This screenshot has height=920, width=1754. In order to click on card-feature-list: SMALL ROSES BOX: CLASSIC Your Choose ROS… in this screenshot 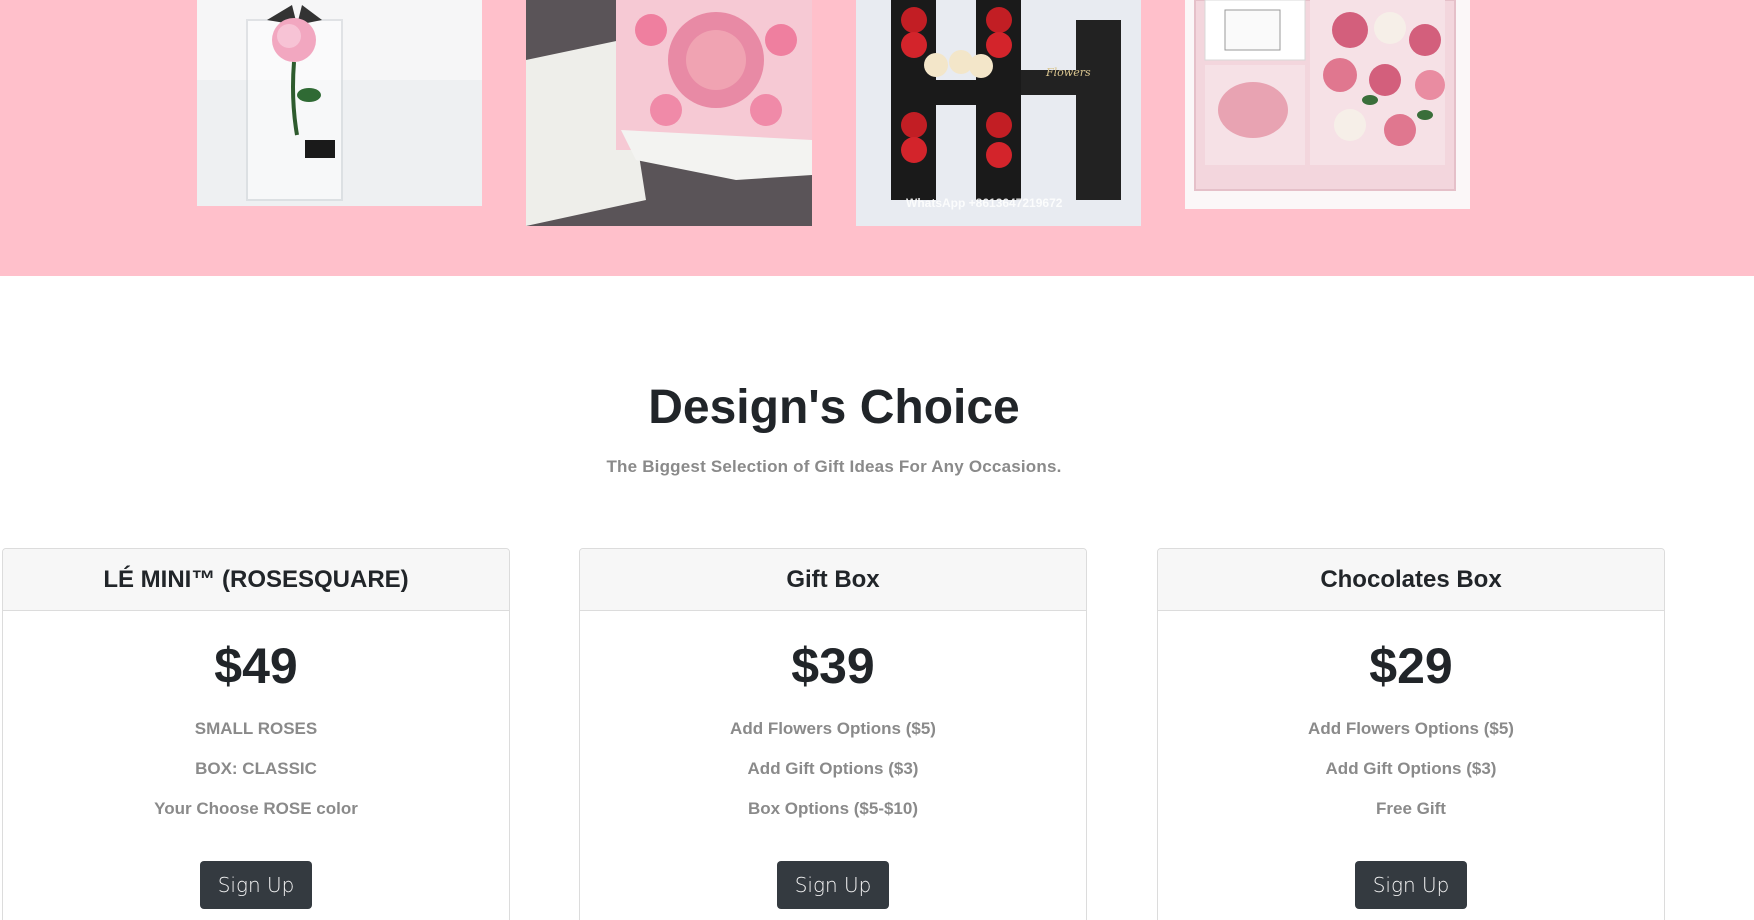, I will do `click(256, 769)`.